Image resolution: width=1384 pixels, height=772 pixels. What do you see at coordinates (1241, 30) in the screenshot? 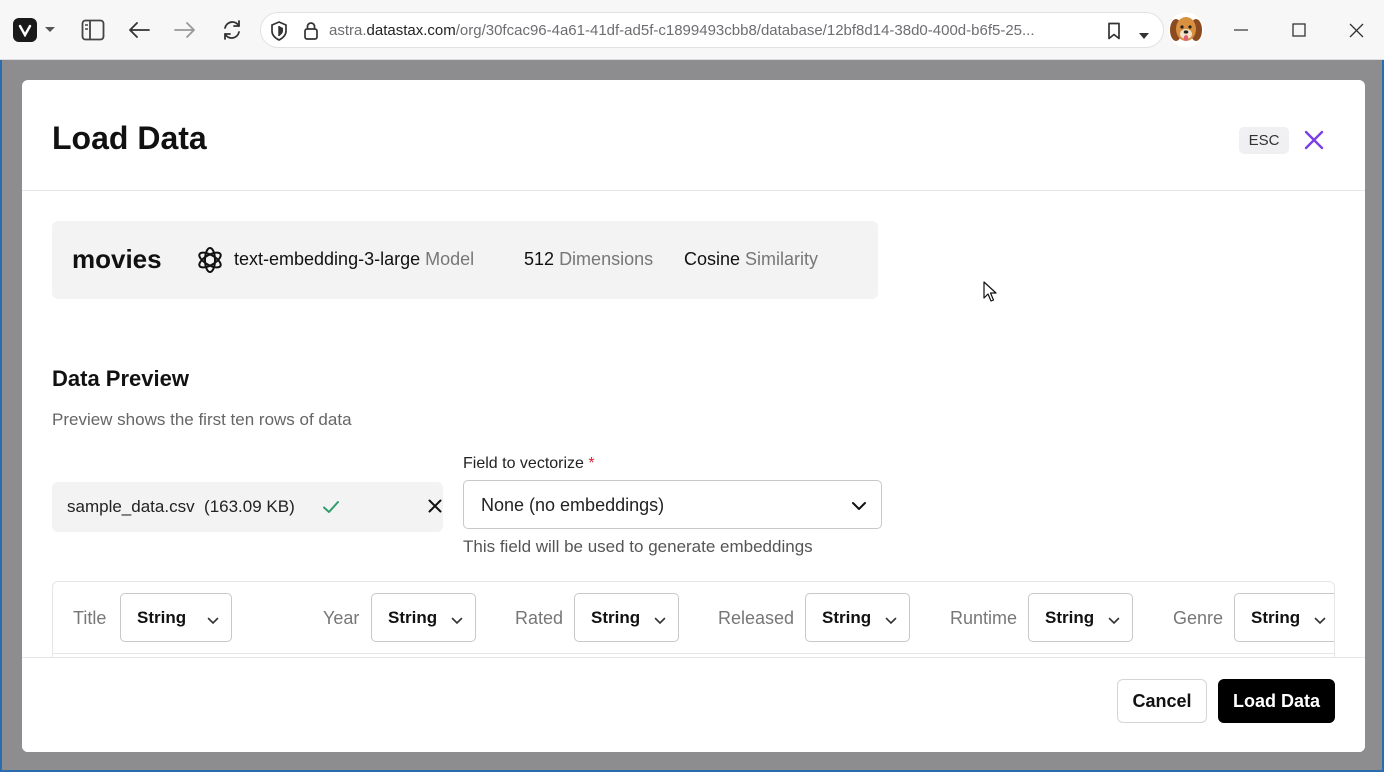
I see `minimize-icon` at bounding box center [1241, 30].